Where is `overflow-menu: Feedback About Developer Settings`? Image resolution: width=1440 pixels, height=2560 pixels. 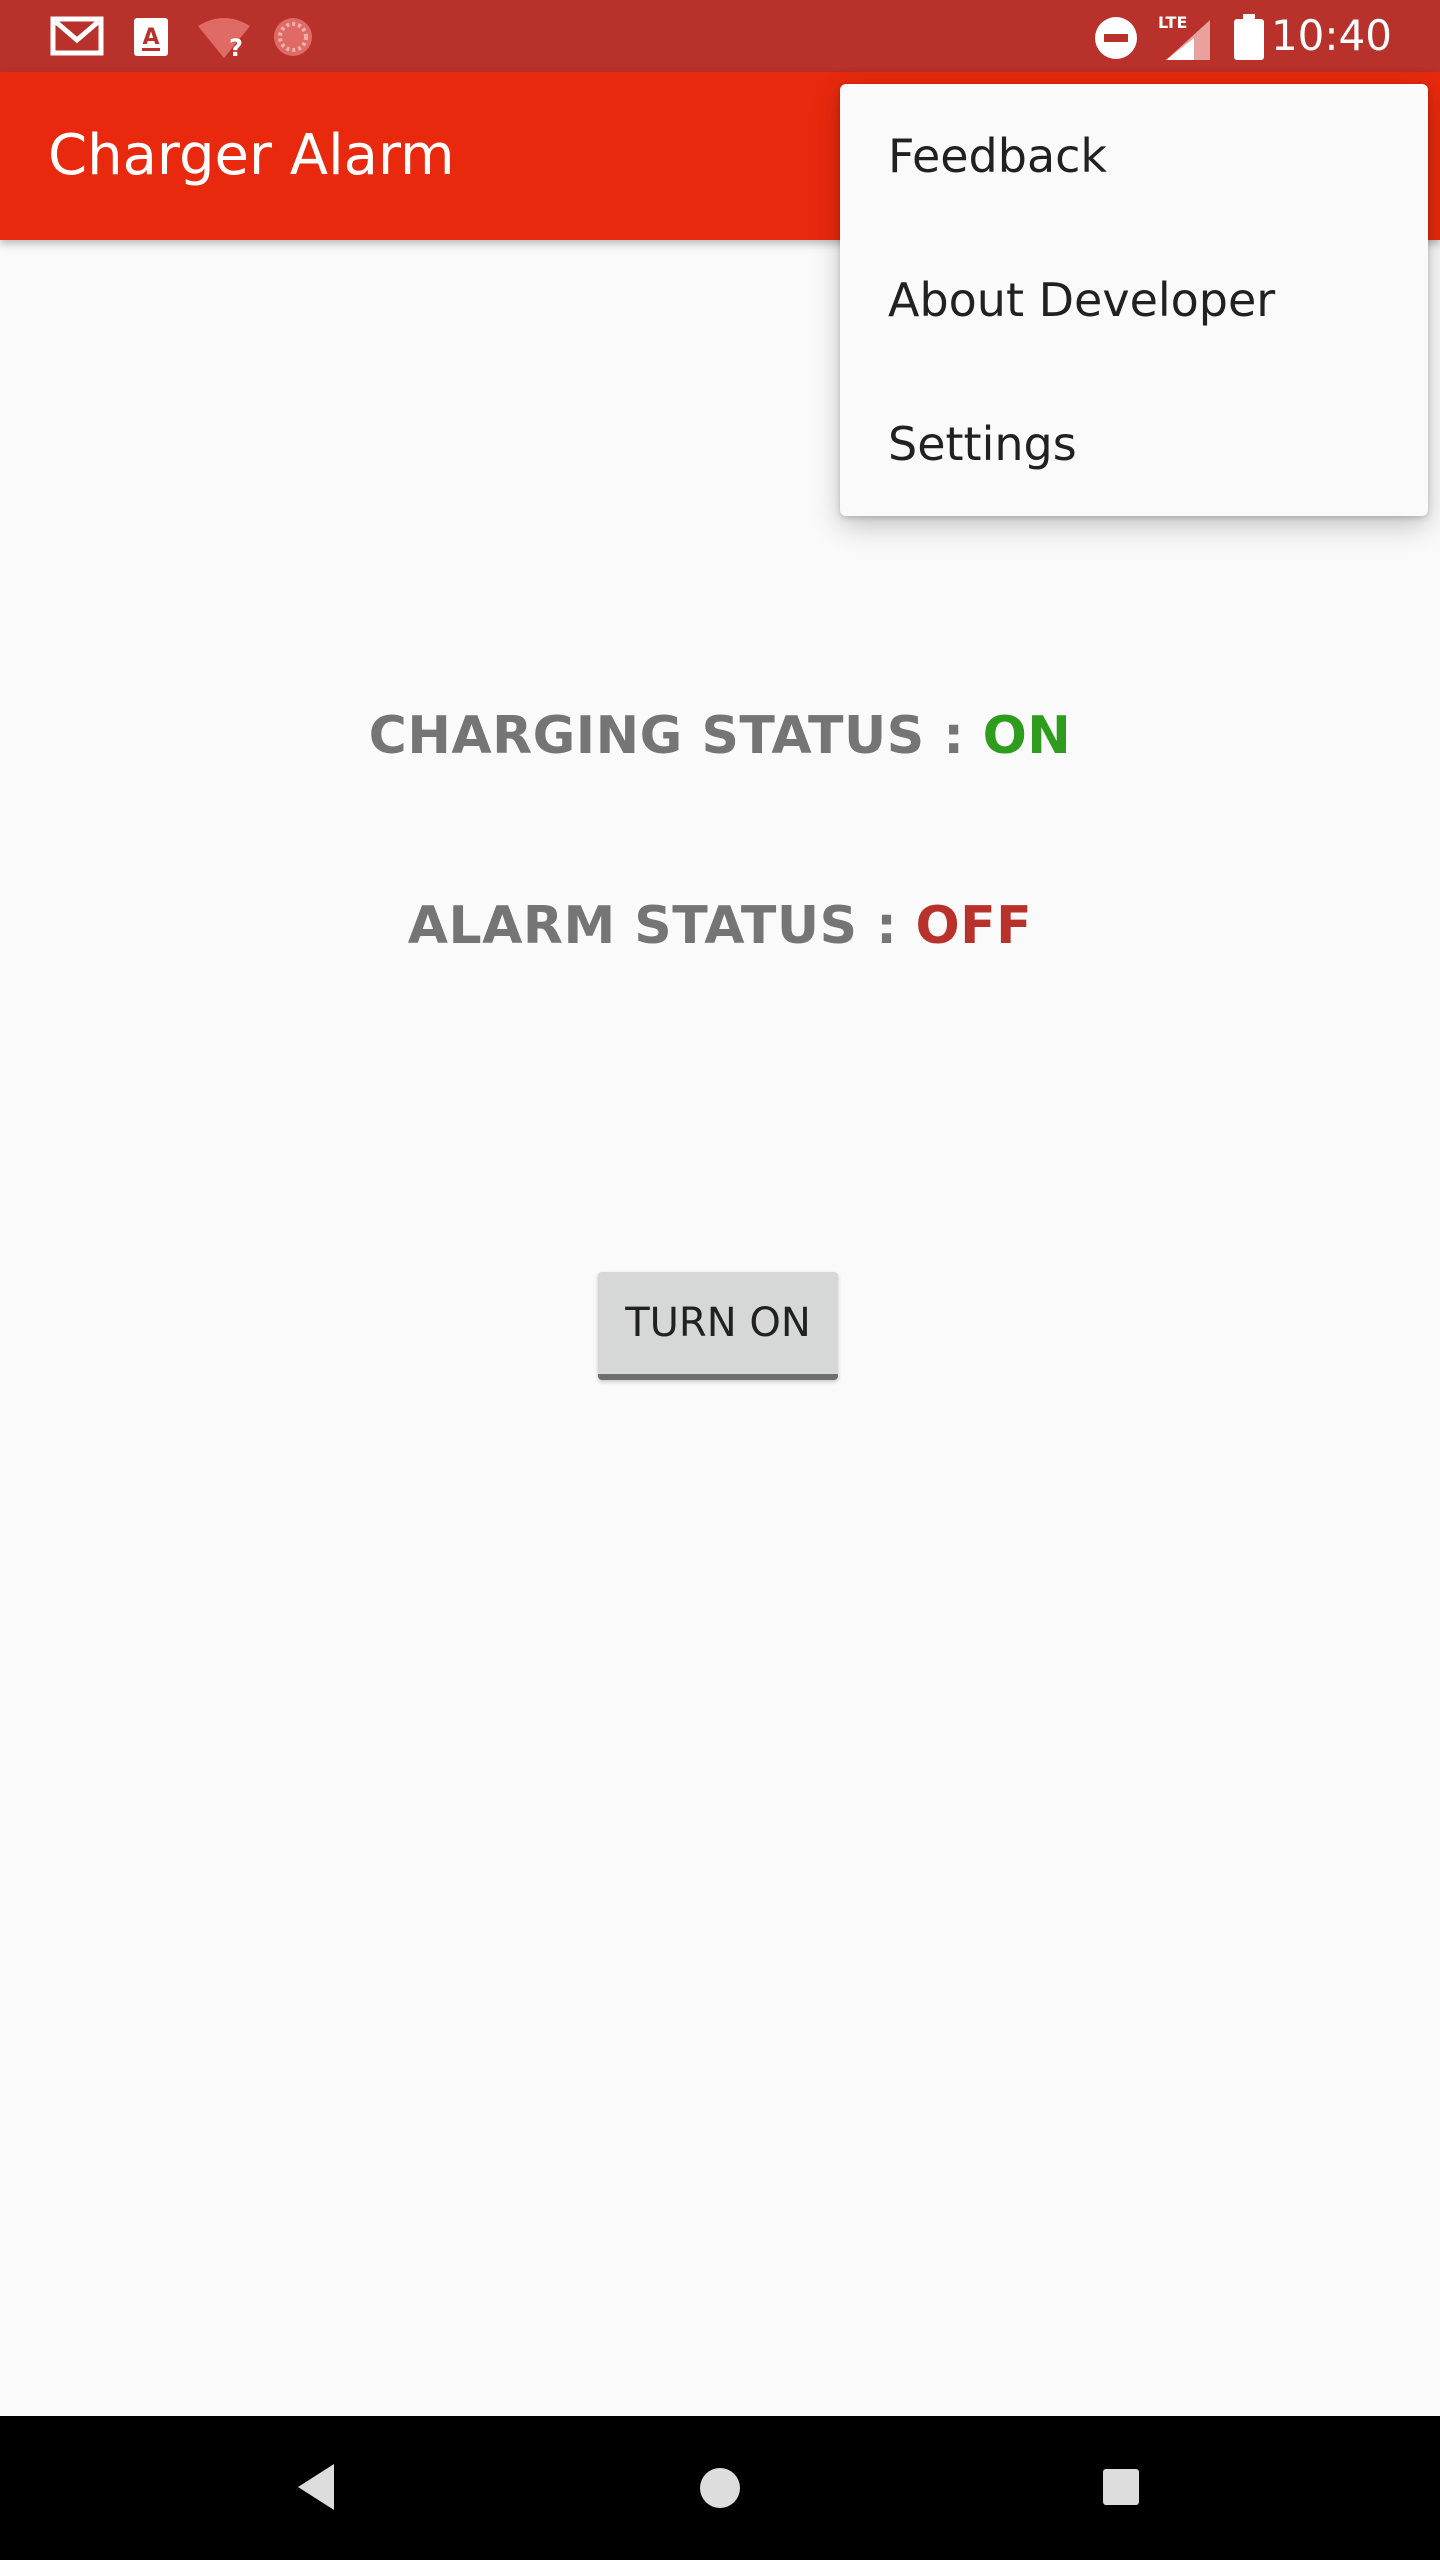
overflow-menu: Feedback About Developer Settings is located at coordinates (1134, 300).